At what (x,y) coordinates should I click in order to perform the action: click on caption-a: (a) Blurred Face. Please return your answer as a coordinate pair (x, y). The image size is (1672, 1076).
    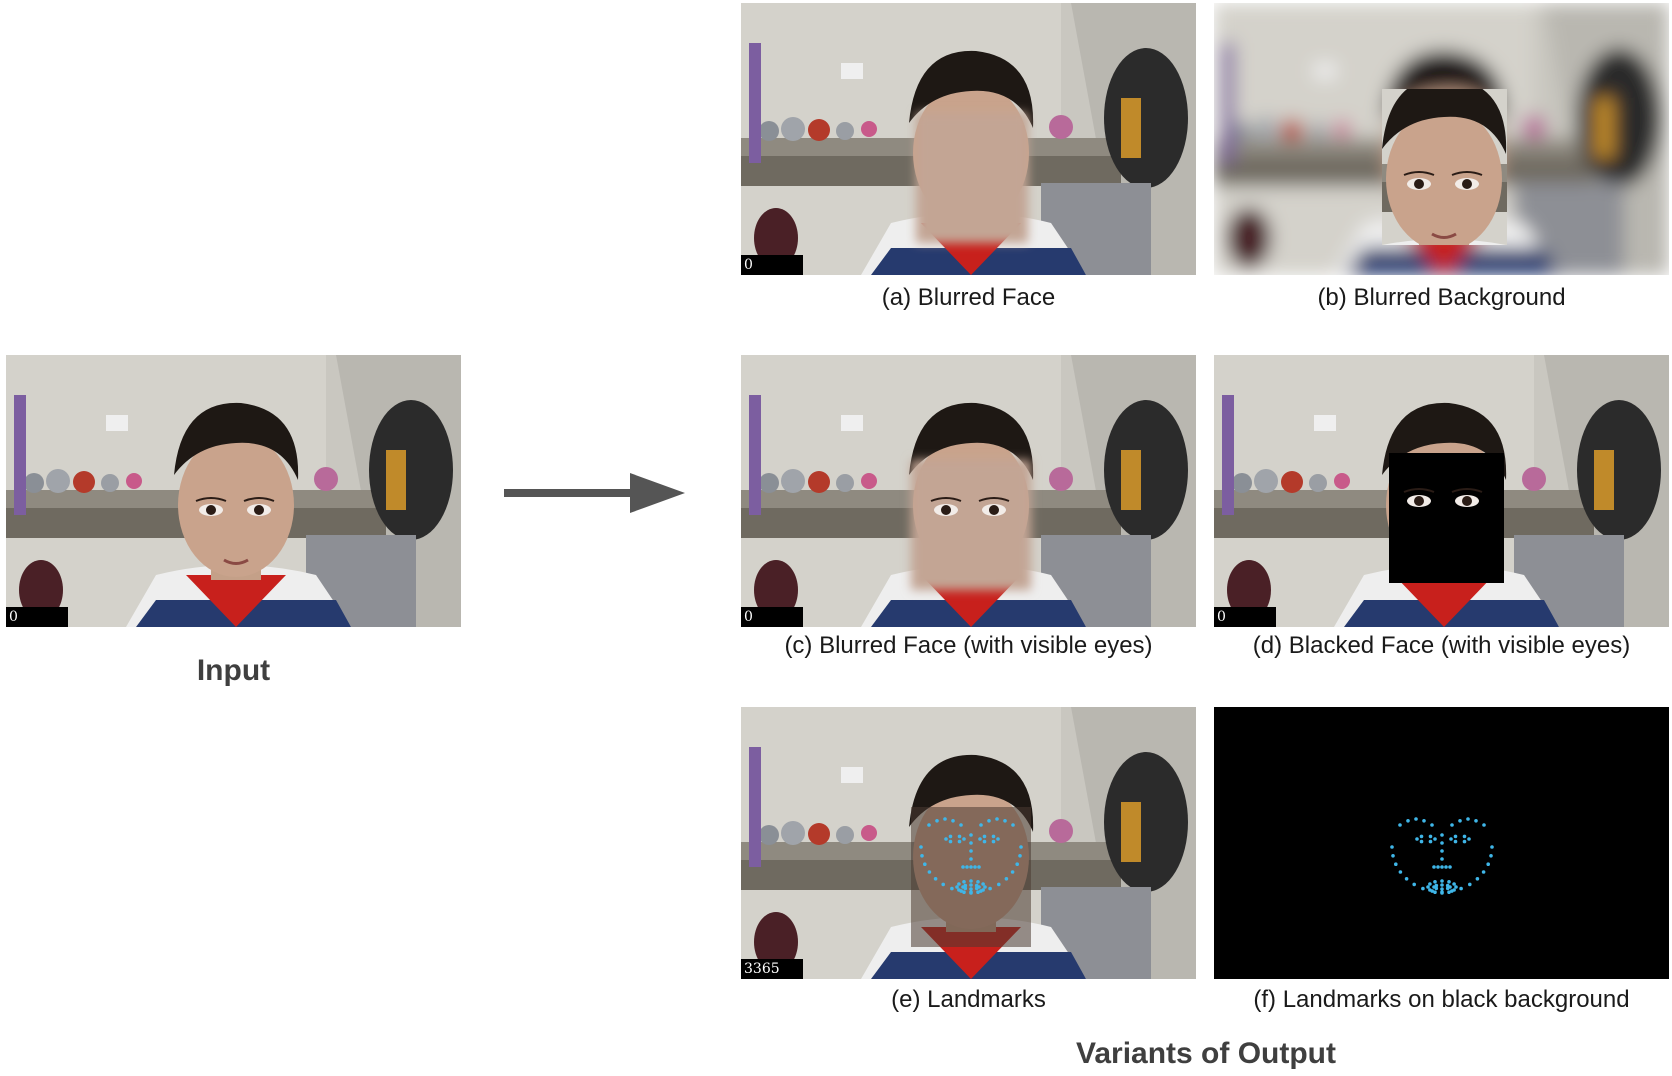
    Looking at the image, I should click on (968, 297).